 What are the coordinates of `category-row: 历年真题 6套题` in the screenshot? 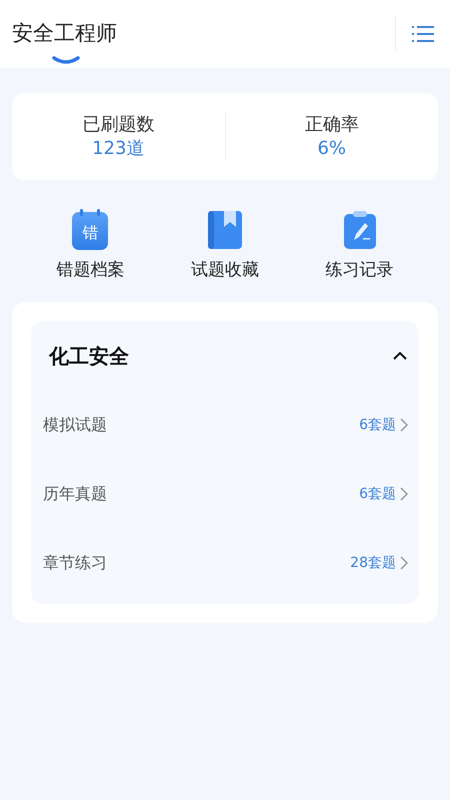 It's located at (225, 494).